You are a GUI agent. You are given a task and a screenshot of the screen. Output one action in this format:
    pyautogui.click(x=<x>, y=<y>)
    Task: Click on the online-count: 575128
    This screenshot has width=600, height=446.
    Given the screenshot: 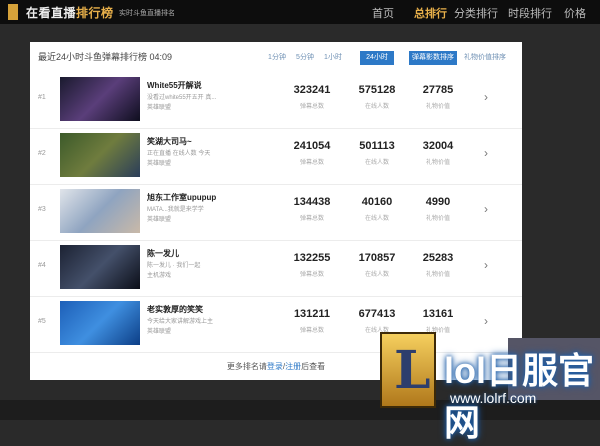 What is the action you would take?
    pyautogui.click(x=377, y=90)
    